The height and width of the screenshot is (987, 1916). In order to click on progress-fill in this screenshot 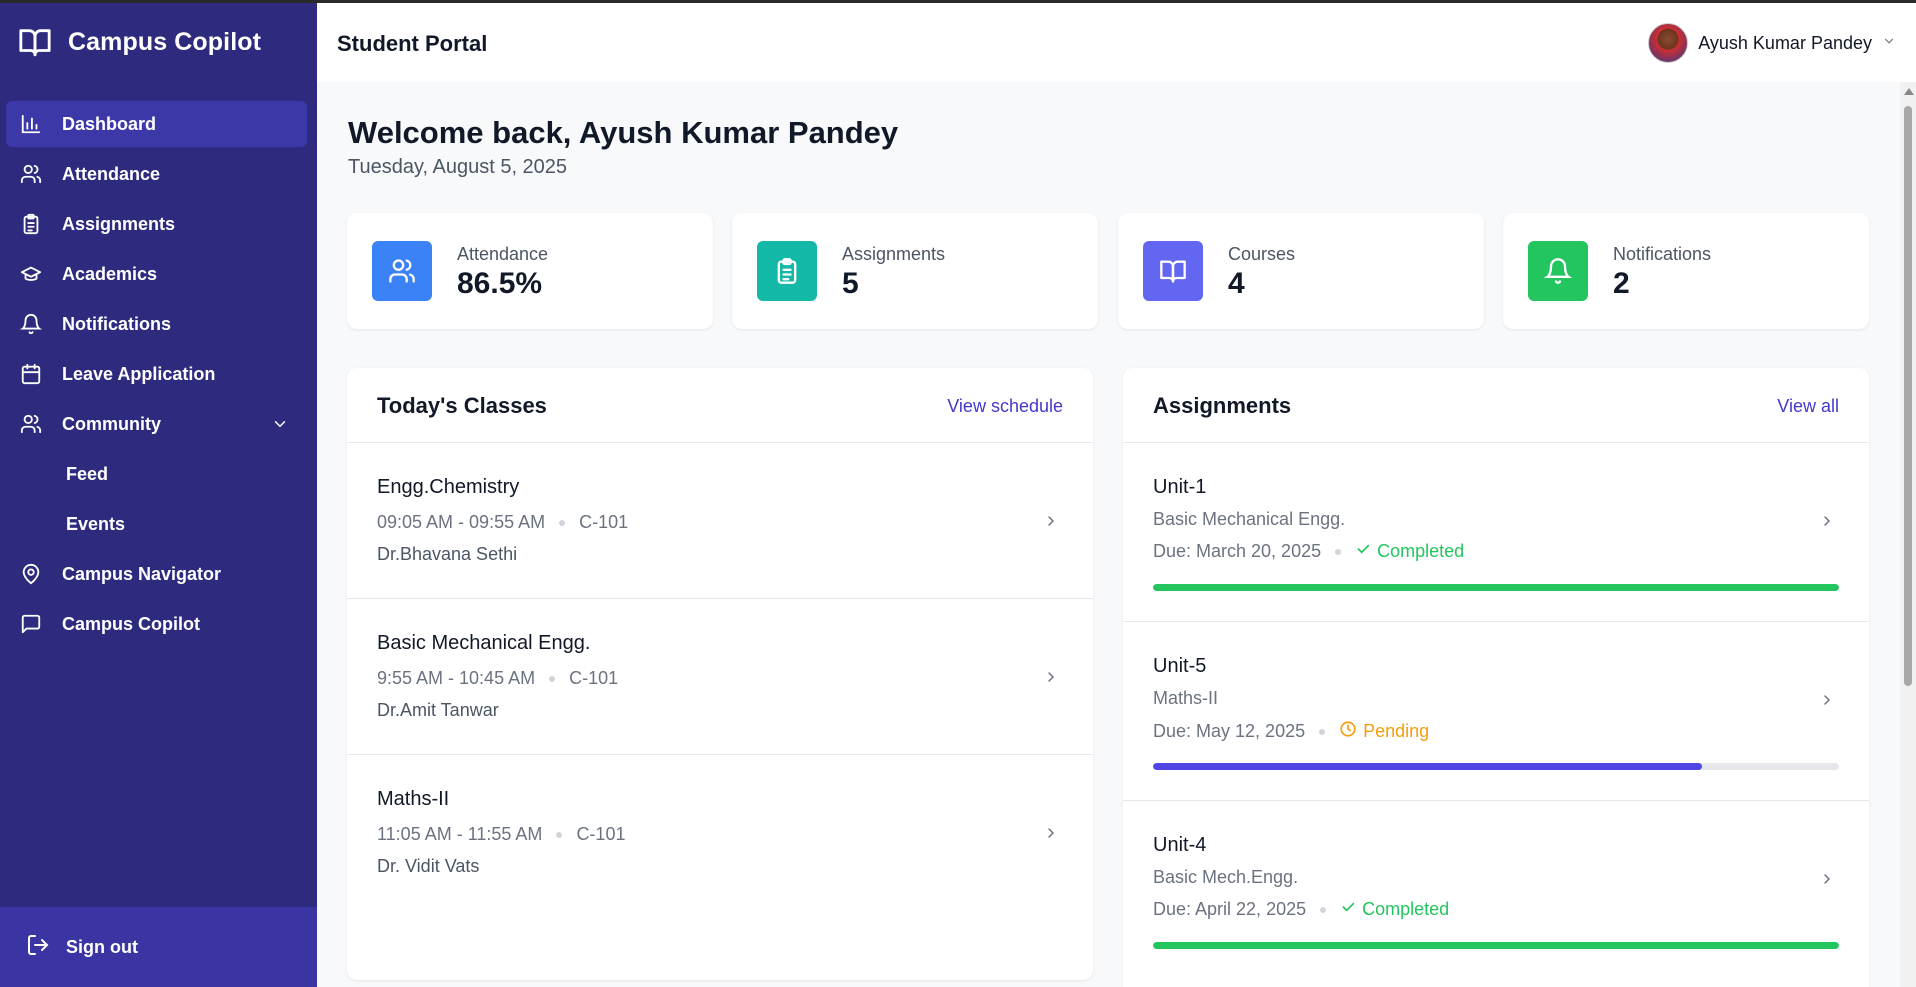, I will do `click(1496, 945)`.